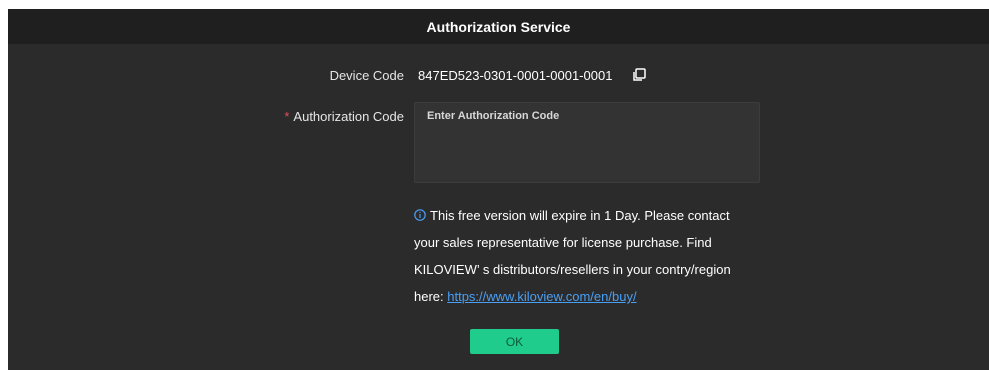  What do you see at coordinates (639, 75) in the screenshot?
I see `copy-icon` at bounding box center [639, 75].